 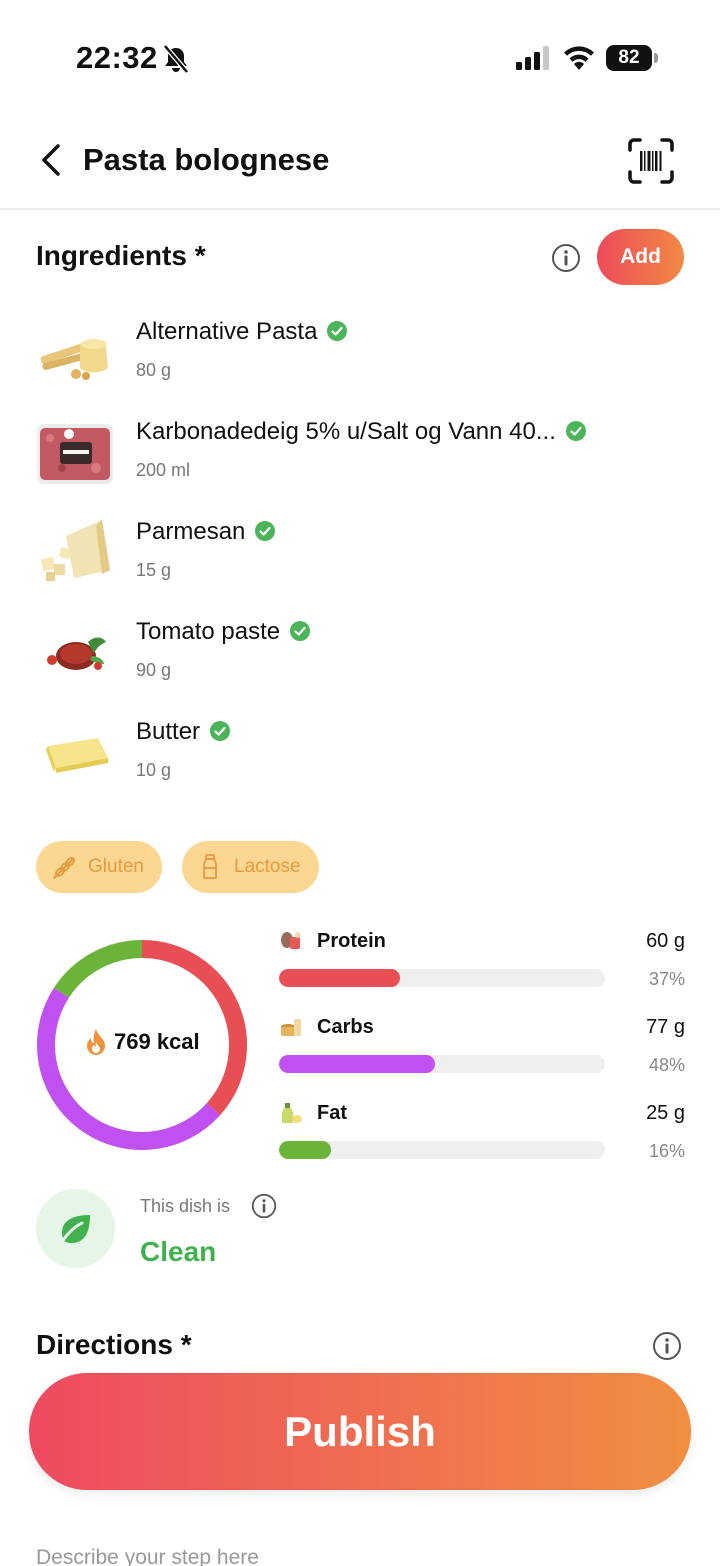 I want to click on macro-label: Carbs, so click(x=345, y=1027).